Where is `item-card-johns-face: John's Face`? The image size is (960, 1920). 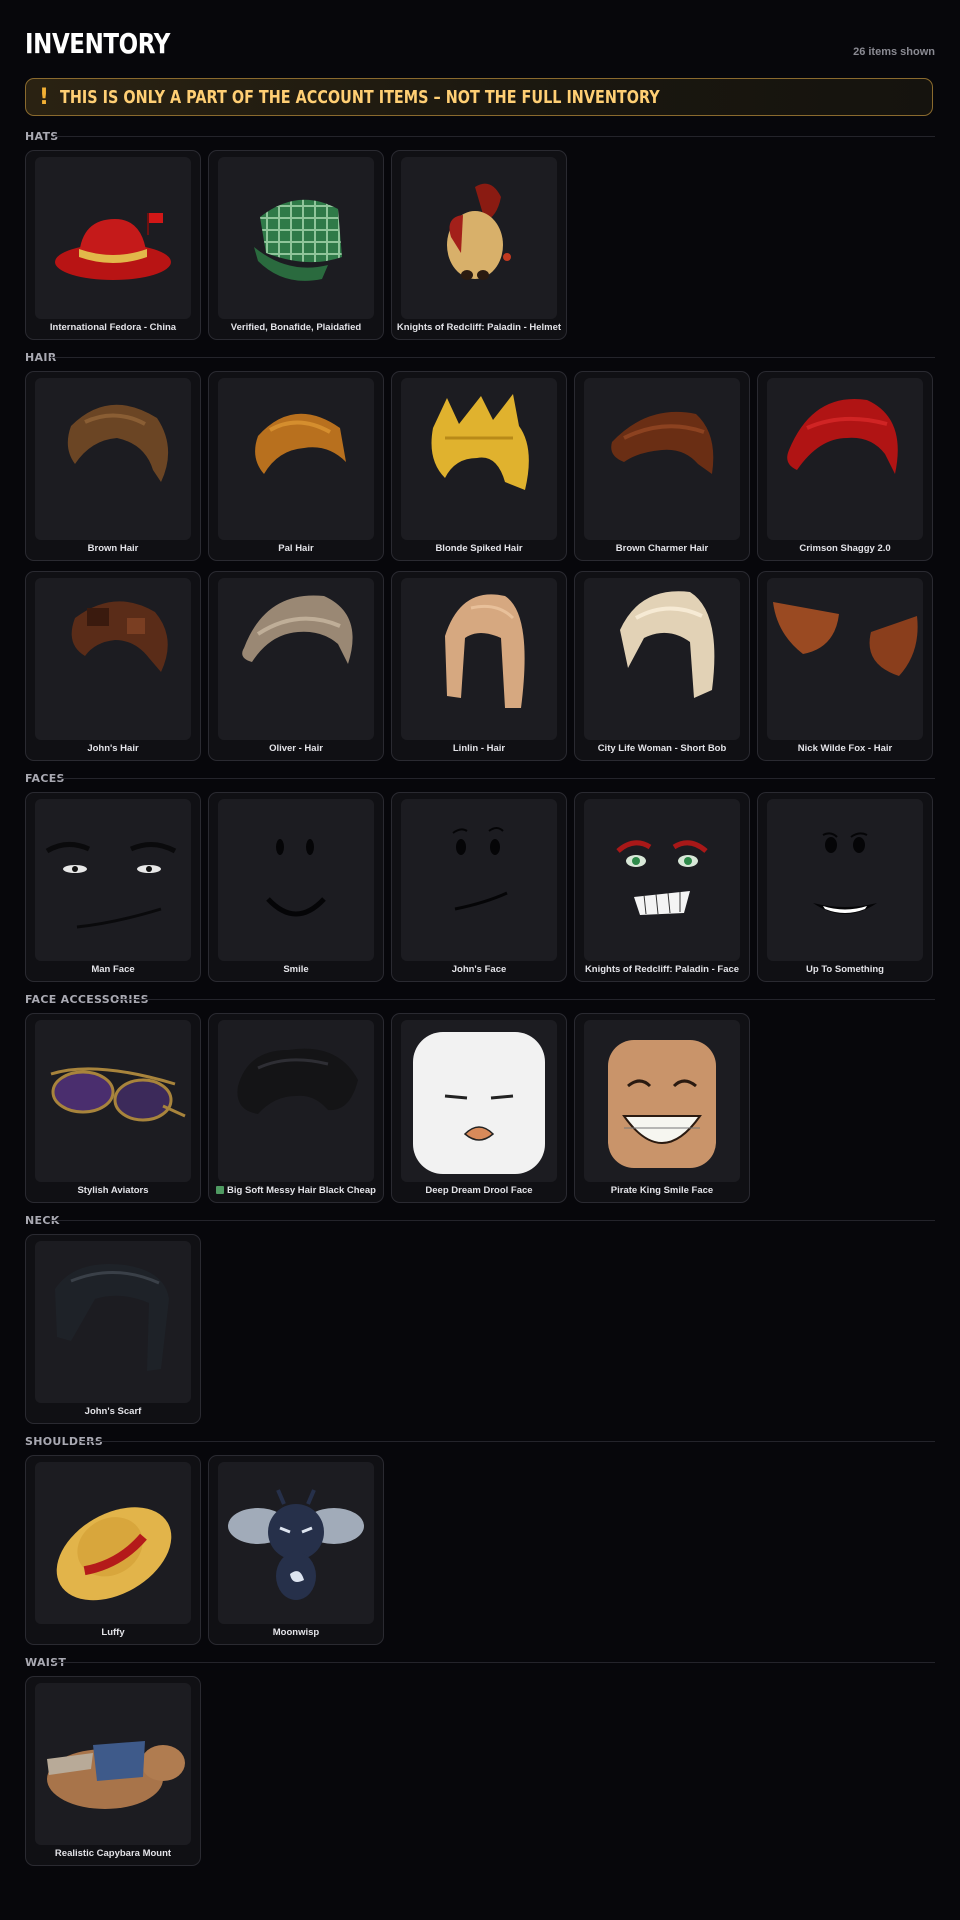
item-card-johns-face: John's Face is located at coordinates (479, 887).